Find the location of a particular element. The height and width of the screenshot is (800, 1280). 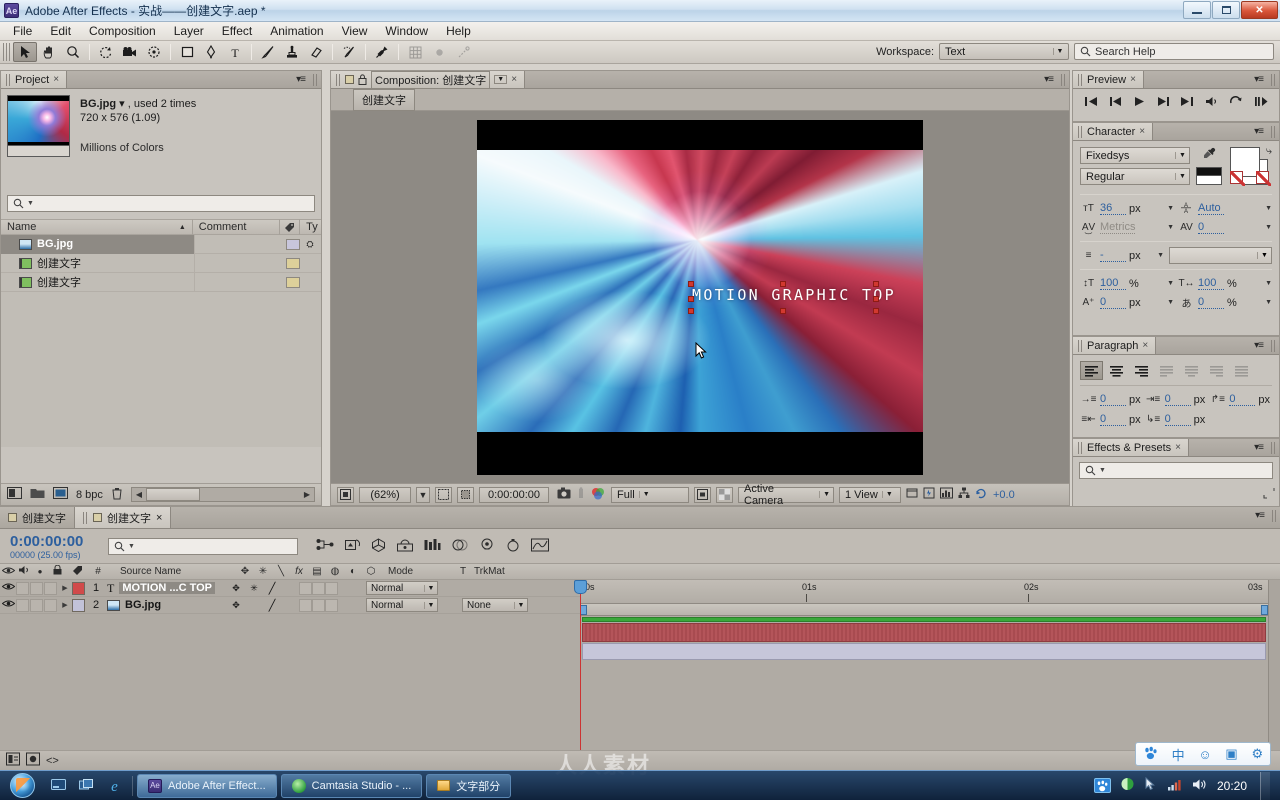

workspace-select: Text ▼ is located at coordinates (1004, 51).